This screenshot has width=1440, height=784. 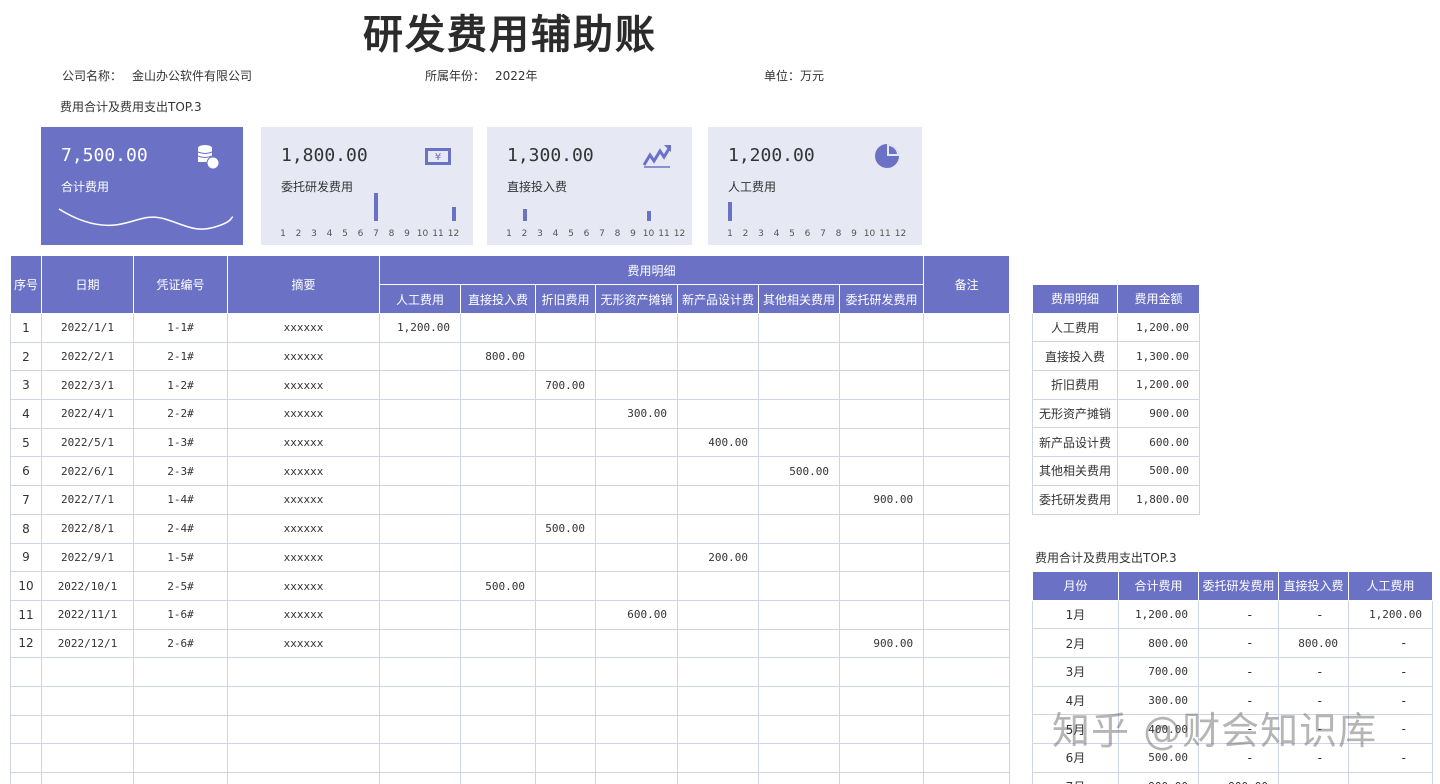 What do you see at coordinates (455, 76) in the screenshot?
I see `year-label: 所属年份：` at bounding box center [455, 76].